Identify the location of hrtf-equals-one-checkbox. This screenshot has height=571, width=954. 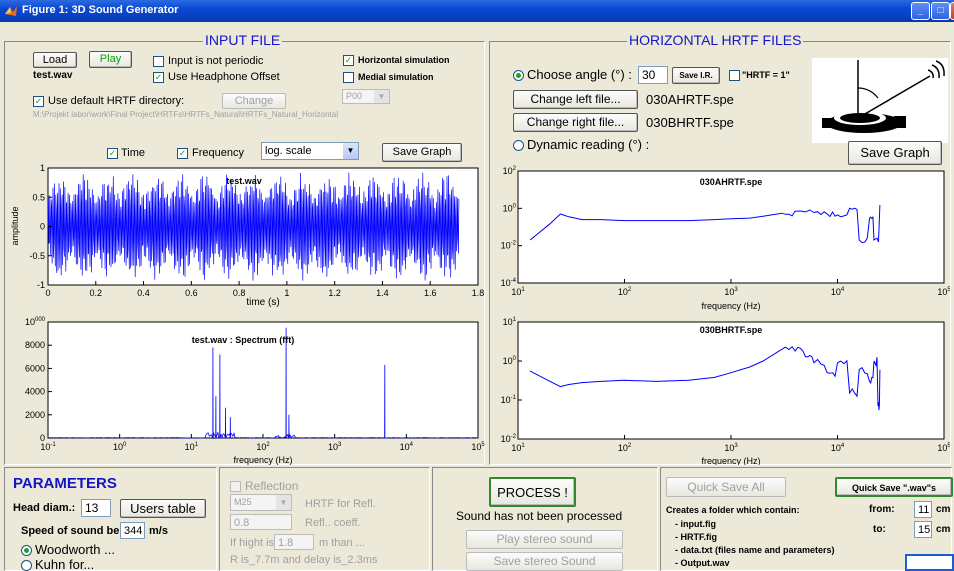
(734, 75).